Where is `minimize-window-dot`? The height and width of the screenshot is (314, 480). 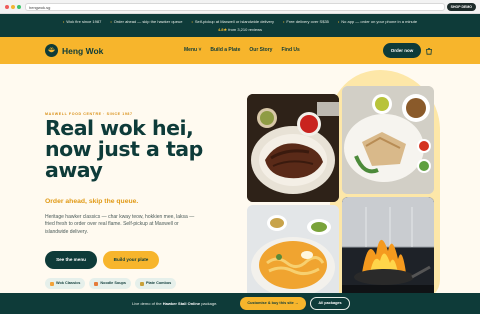 minimize-window-dot is located at coordinates (13, 7).